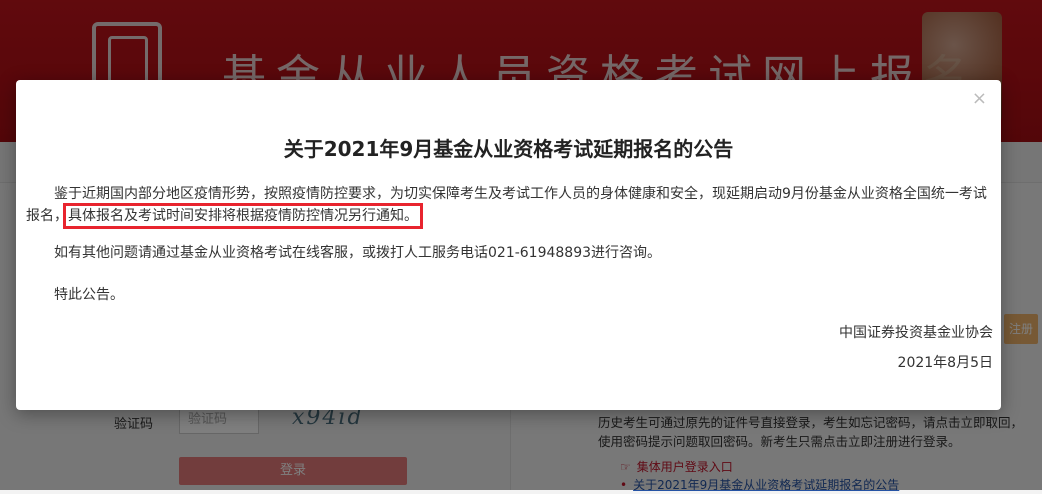 The image size is (1042, 494). I want to click on highlighted-text: 具体报名及考试时间安排将根据疫情防控情况另行通知。, so click(243, 216).